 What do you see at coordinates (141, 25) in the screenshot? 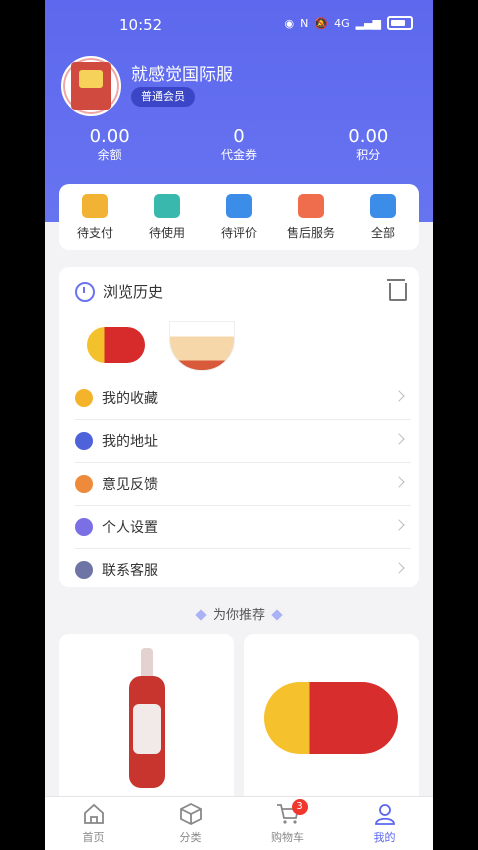
I see `status-time: 10:52` at bounding box center [141, 25].